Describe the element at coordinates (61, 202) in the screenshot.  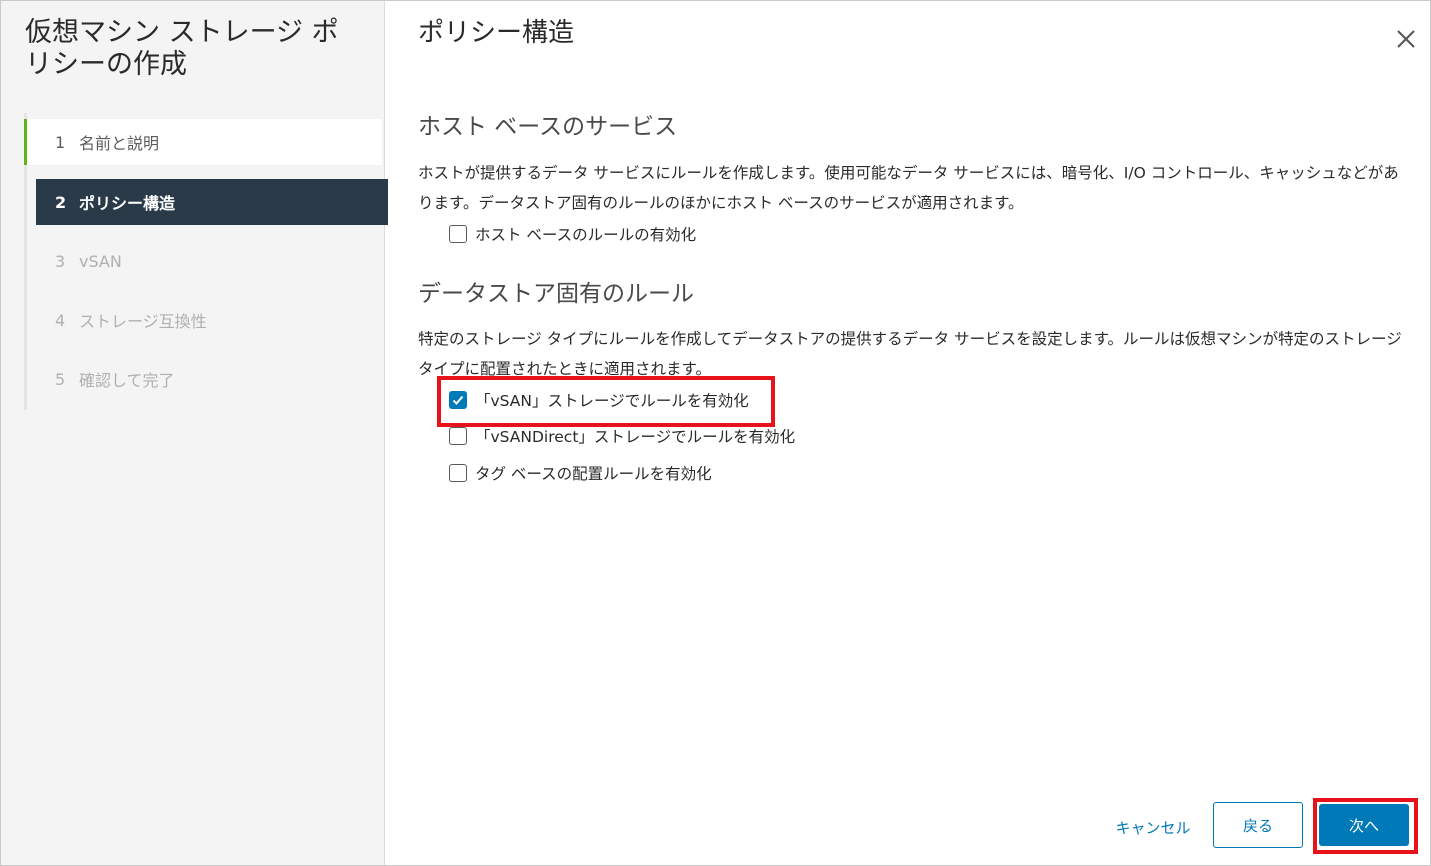
I see `step-number: 2` at that location.